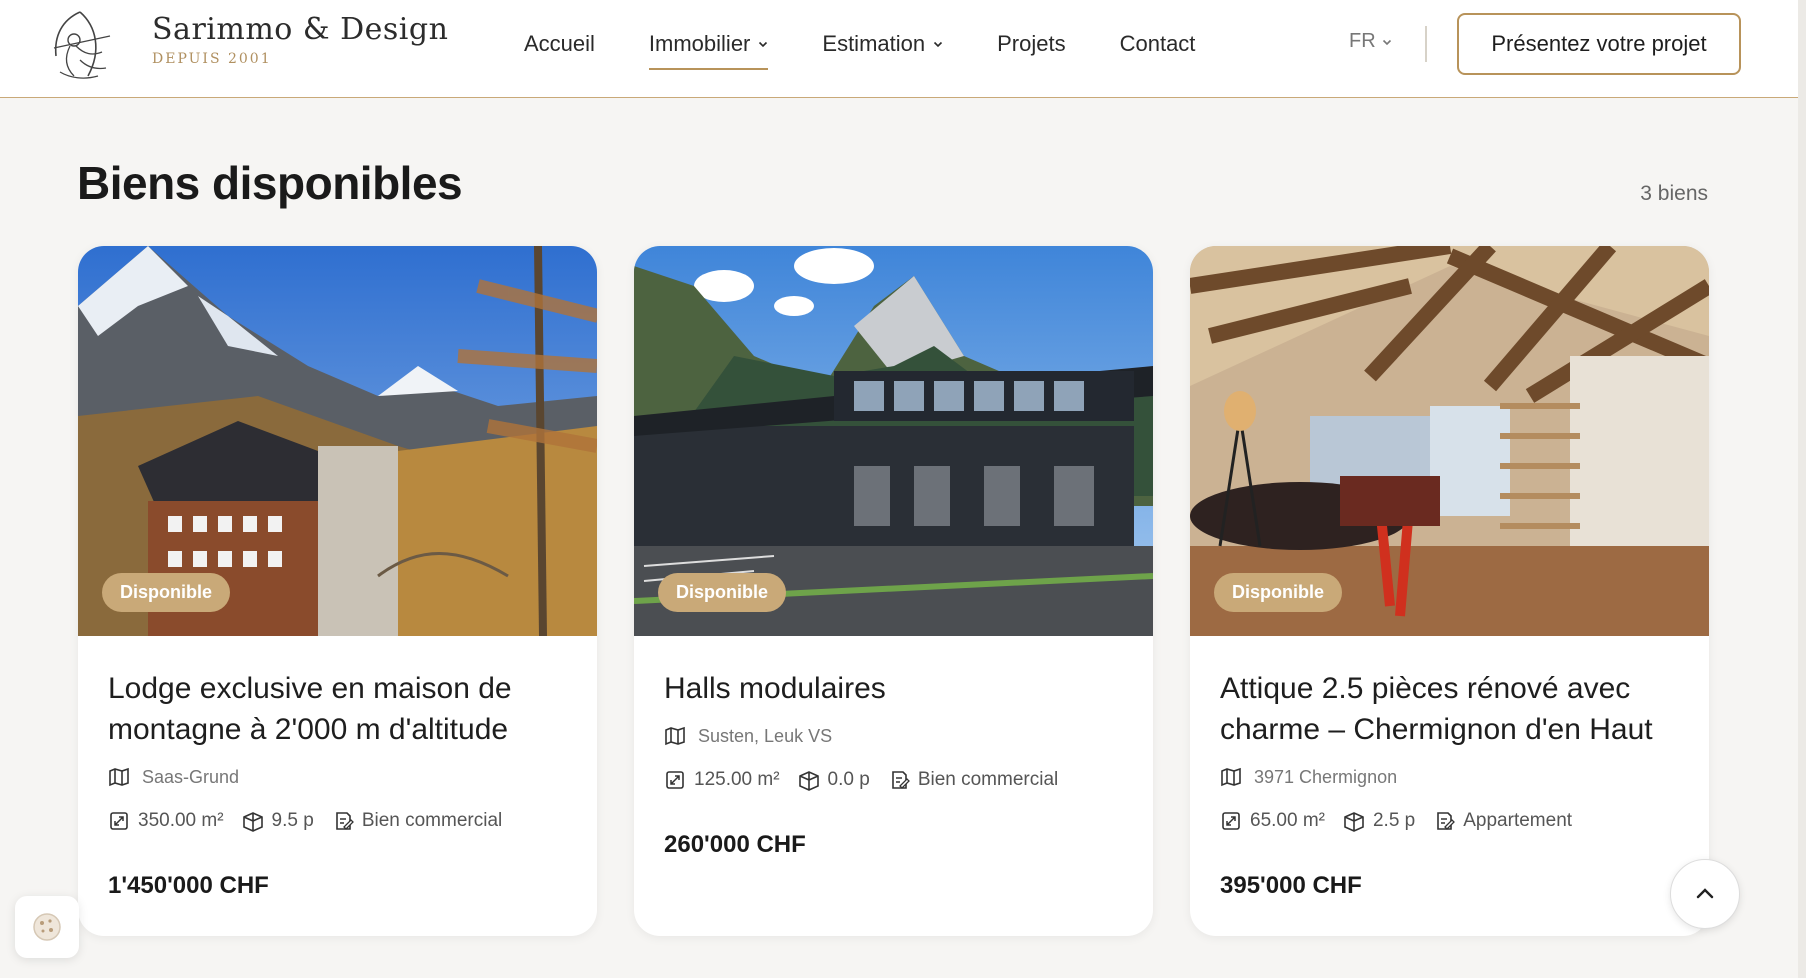 The width and height of the screenshot is (1806, 978). I want to click on listing-features: 125.00 m² 0.0 p Bien commercial, so click(893, 780).